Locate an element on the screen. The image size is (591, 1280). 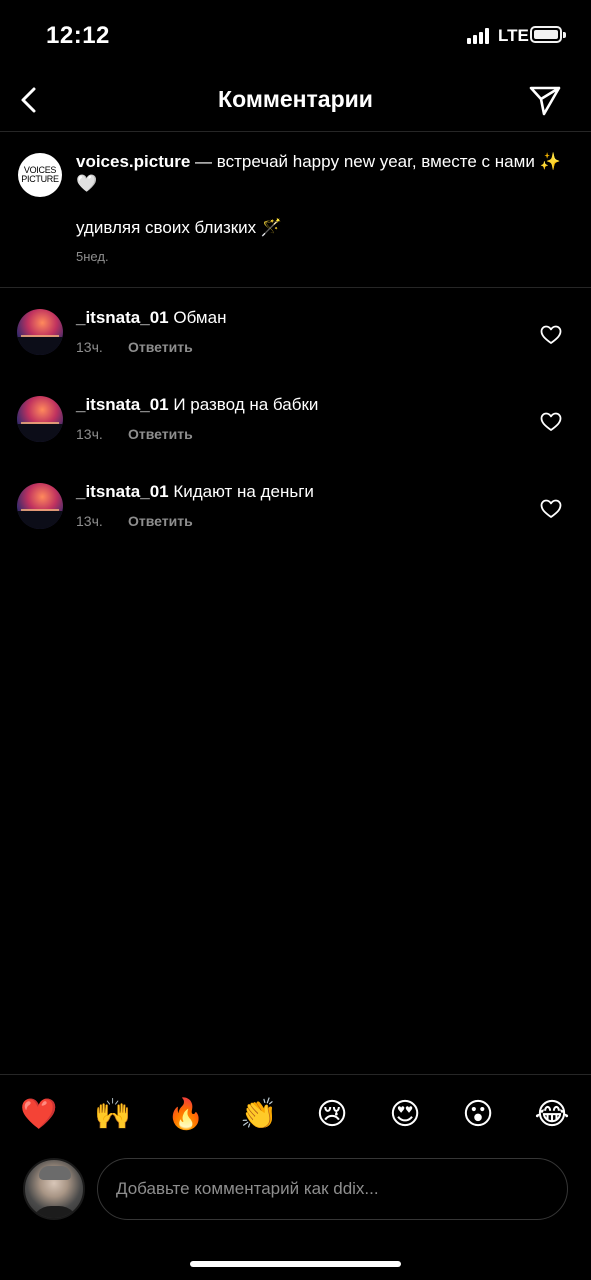
emoji-clap-button: 👏 is located at coordinates (258, 1115).